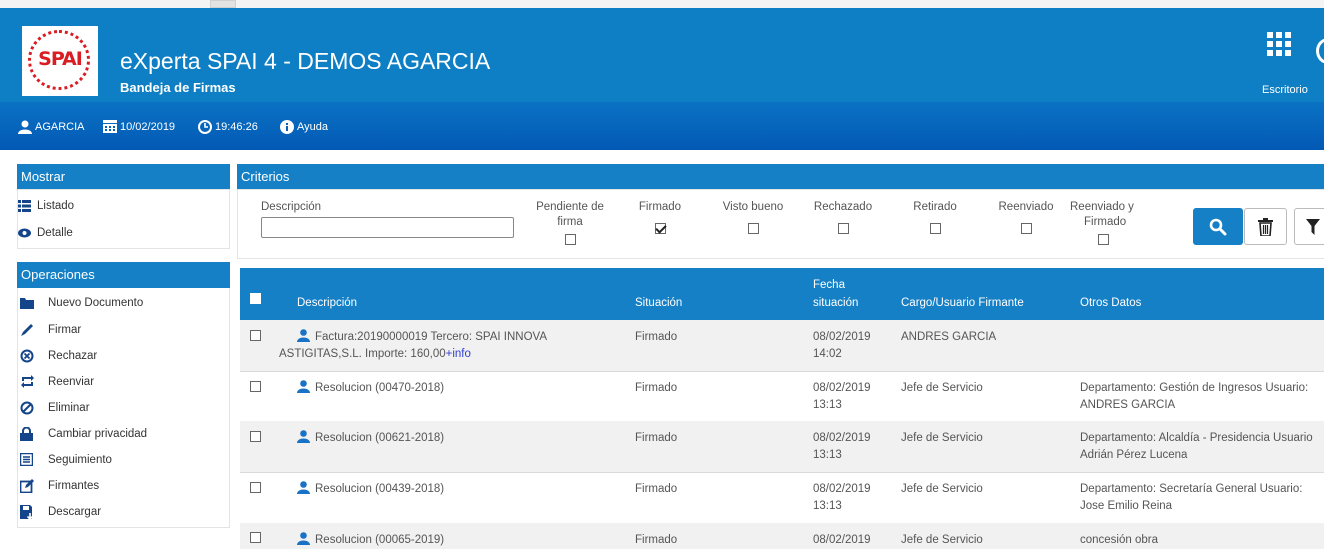 The height and width of the screenshot is (549, 1324). Describe the element at coordinates (660, 228) in the screenshot. I see `filter-signed-checkbox` at that location.